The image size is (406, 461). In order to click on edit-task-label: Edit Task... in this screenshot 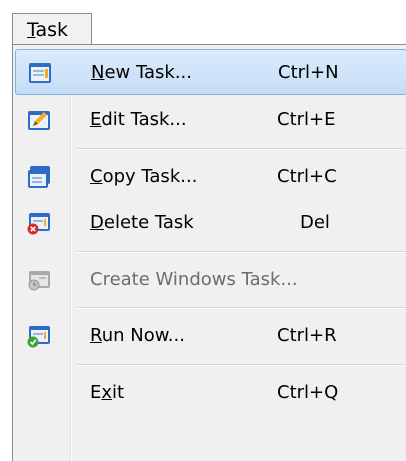, I will do `click(138, 119)`.